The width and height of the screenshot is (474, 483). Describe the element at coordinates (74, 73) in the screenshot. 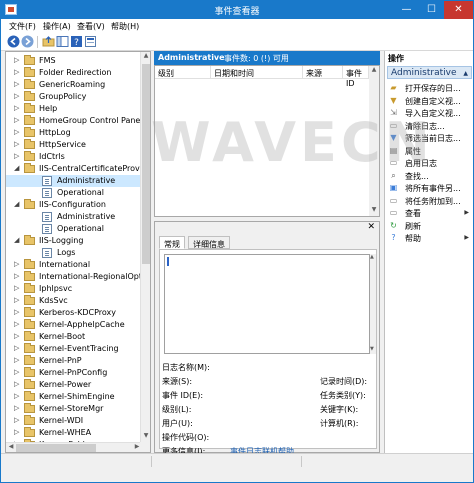

I see `tree-item: ▷ Folder Redirection` at that location.